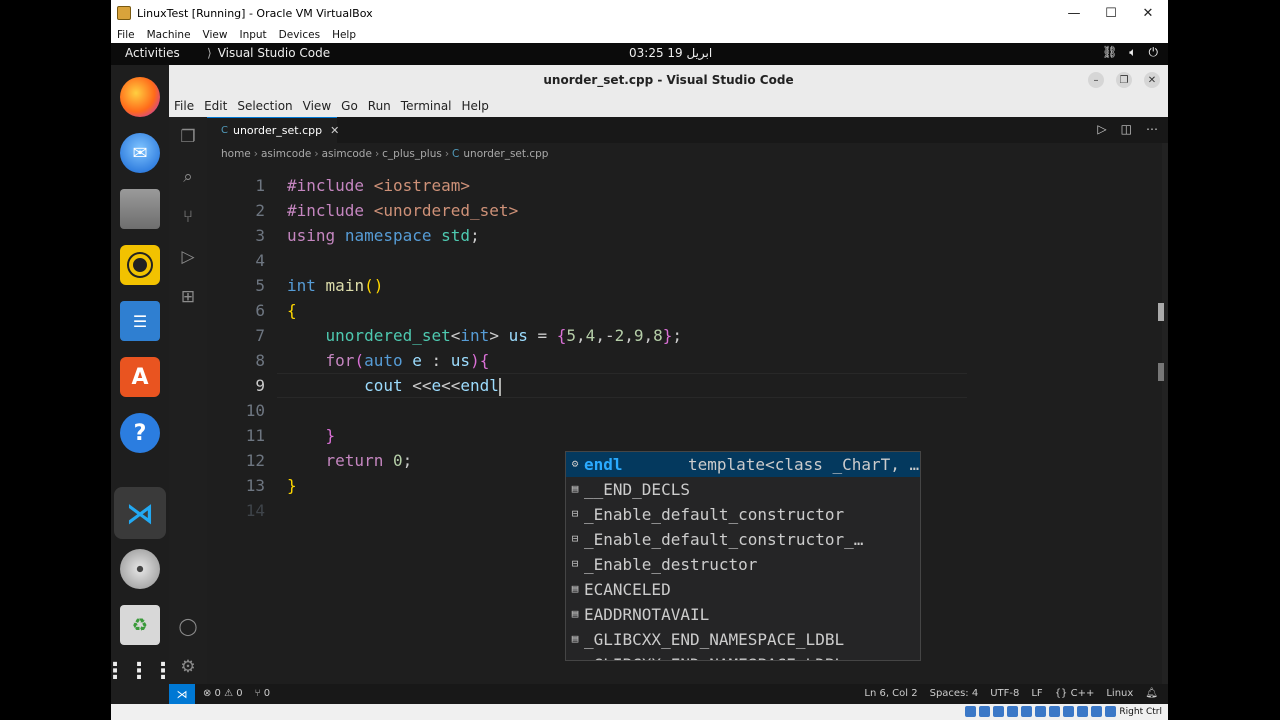  What do you see at coordinates (1036, 693) in the screenshot?
I see `end-of-line: LF` at bounding box center [1036, 693].